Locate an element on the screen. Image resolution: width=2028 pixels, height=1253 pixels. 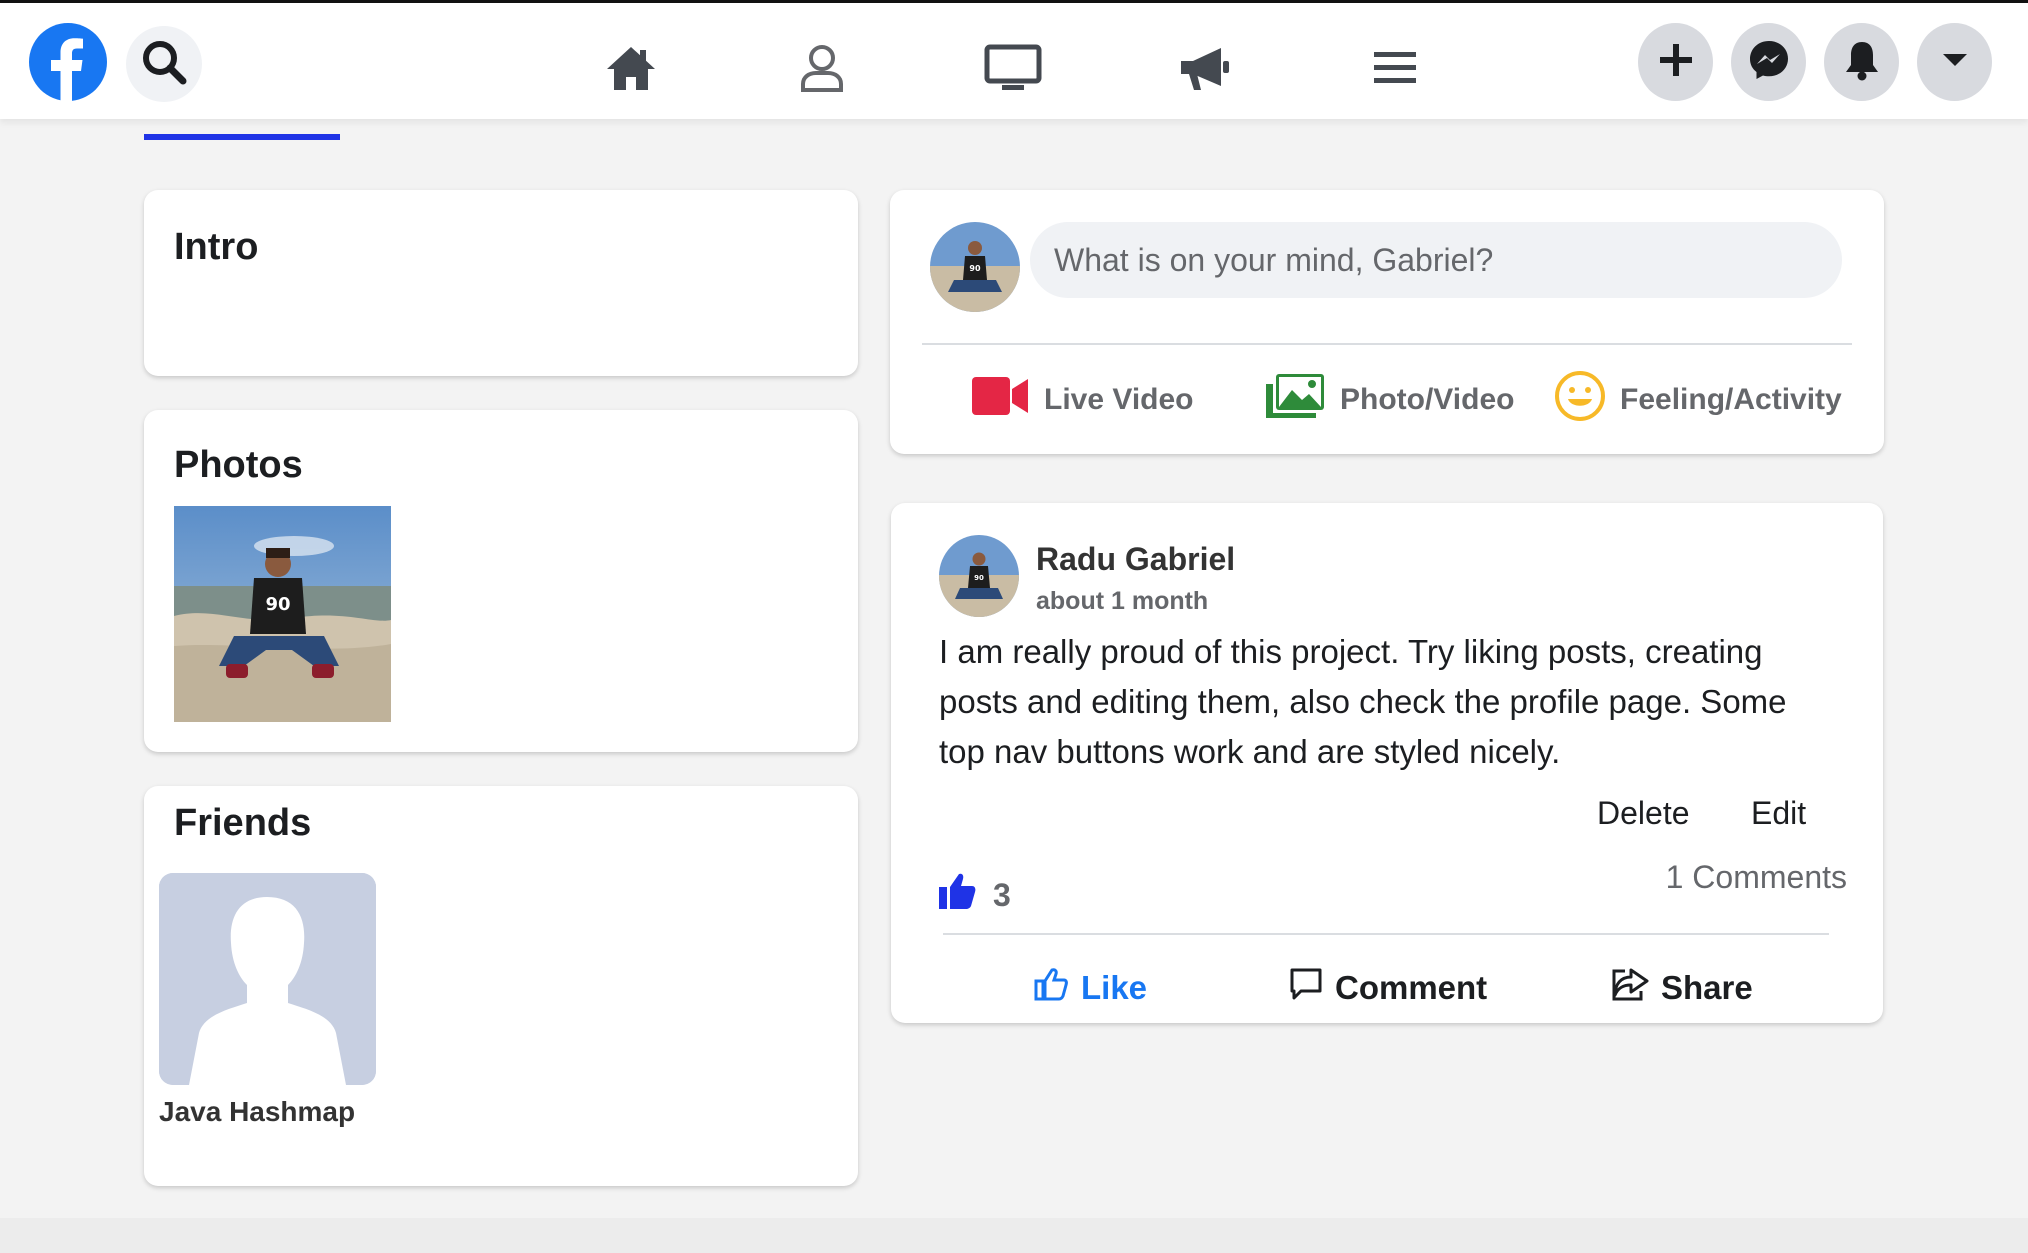
messenger-button is located at coordinates (1768, 62).